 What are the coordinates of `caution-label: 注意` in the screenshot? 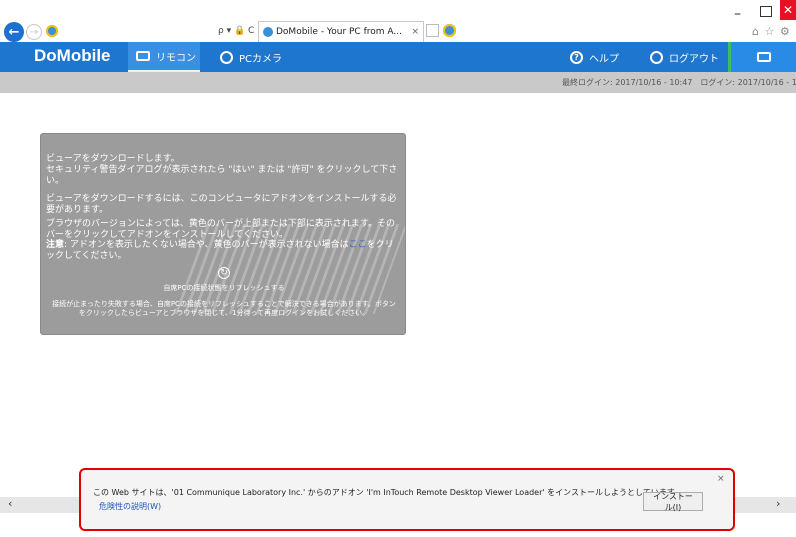 It's located at (55, 245).